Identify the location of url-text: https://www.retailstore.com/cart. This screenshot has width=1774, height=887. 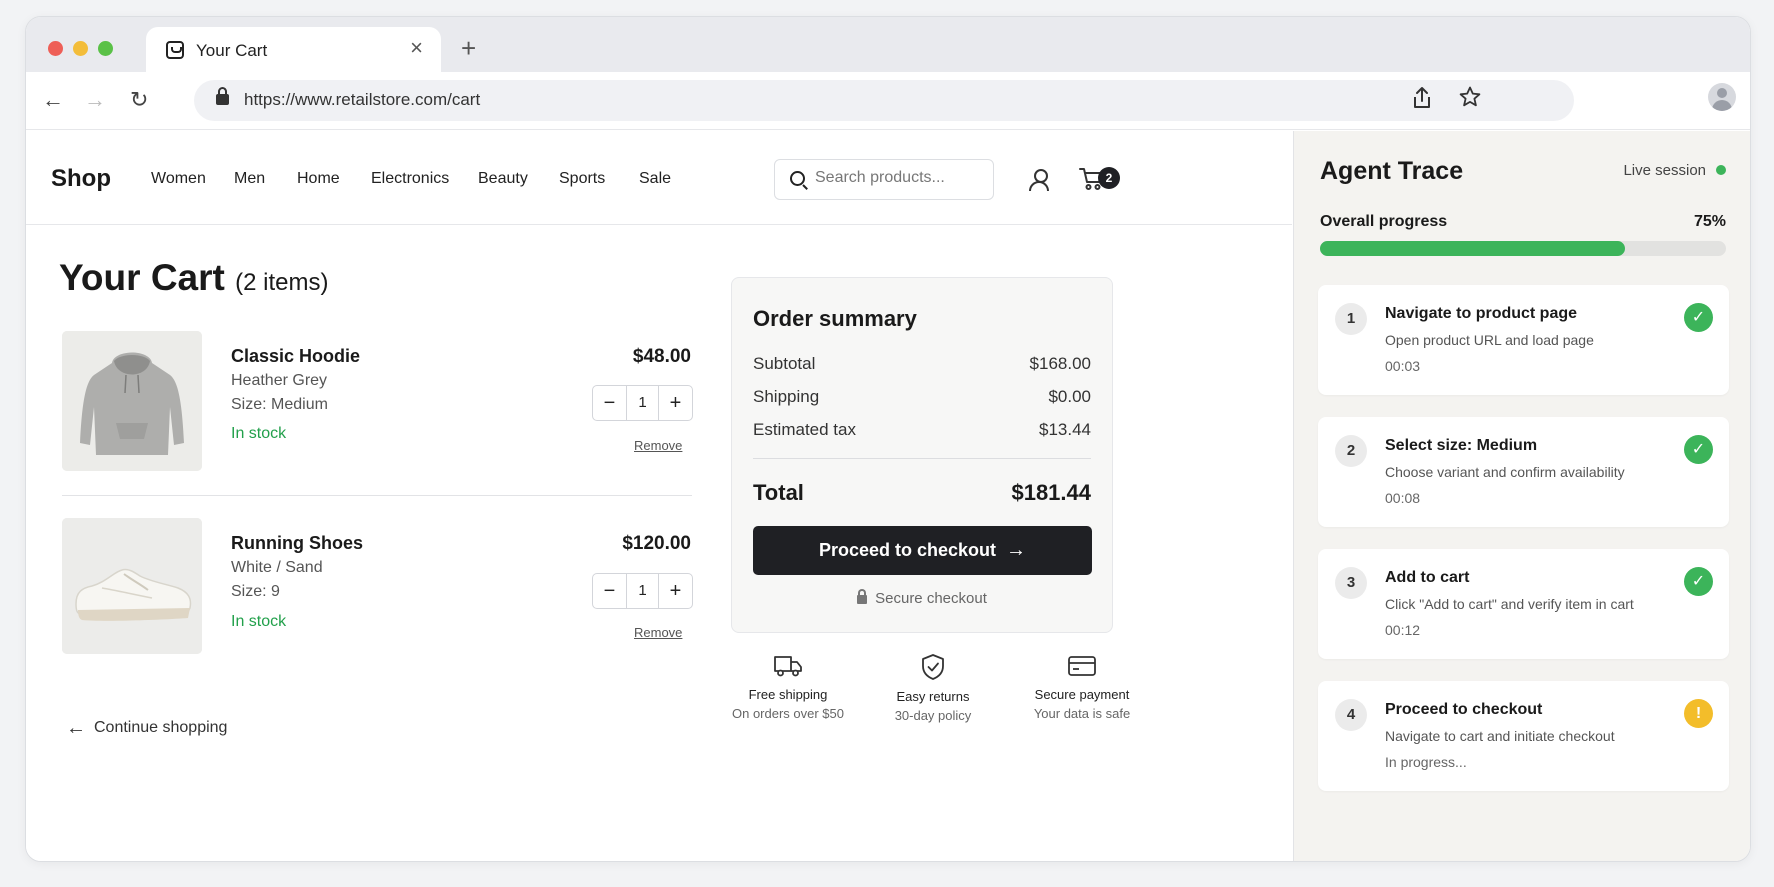
(362, 100).